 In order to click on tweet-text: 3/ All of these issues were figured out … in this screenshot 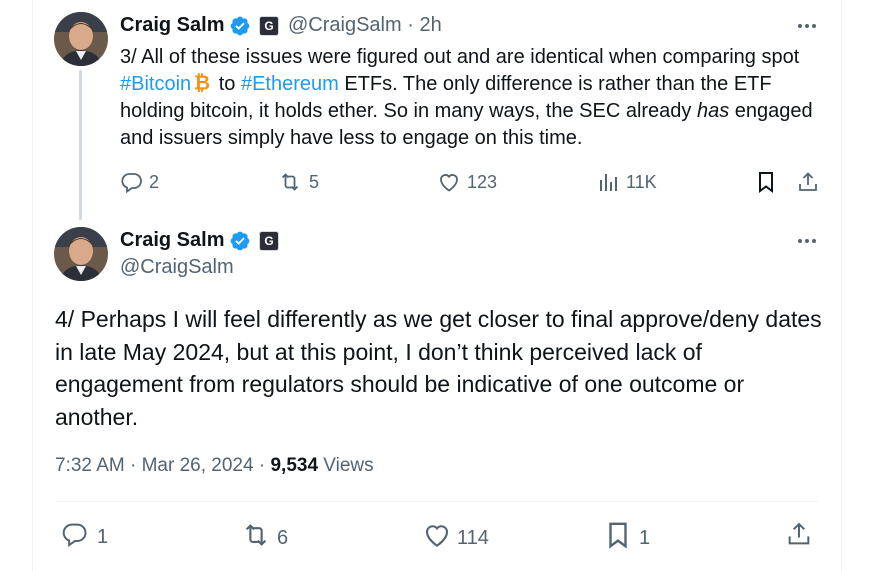, I will do `click(466, 97)`.